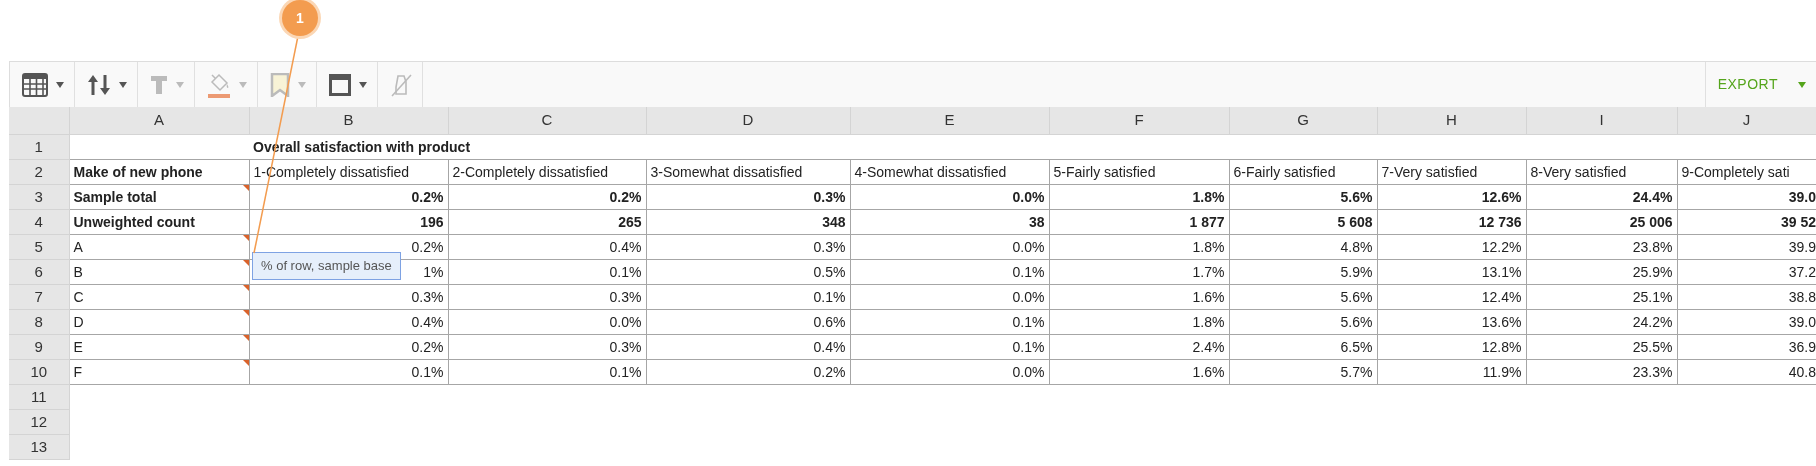 Image resolution: width=1816 pixels, height=466 pixels. I want to click on table-cell: 25.1%, so click(1601, 296).